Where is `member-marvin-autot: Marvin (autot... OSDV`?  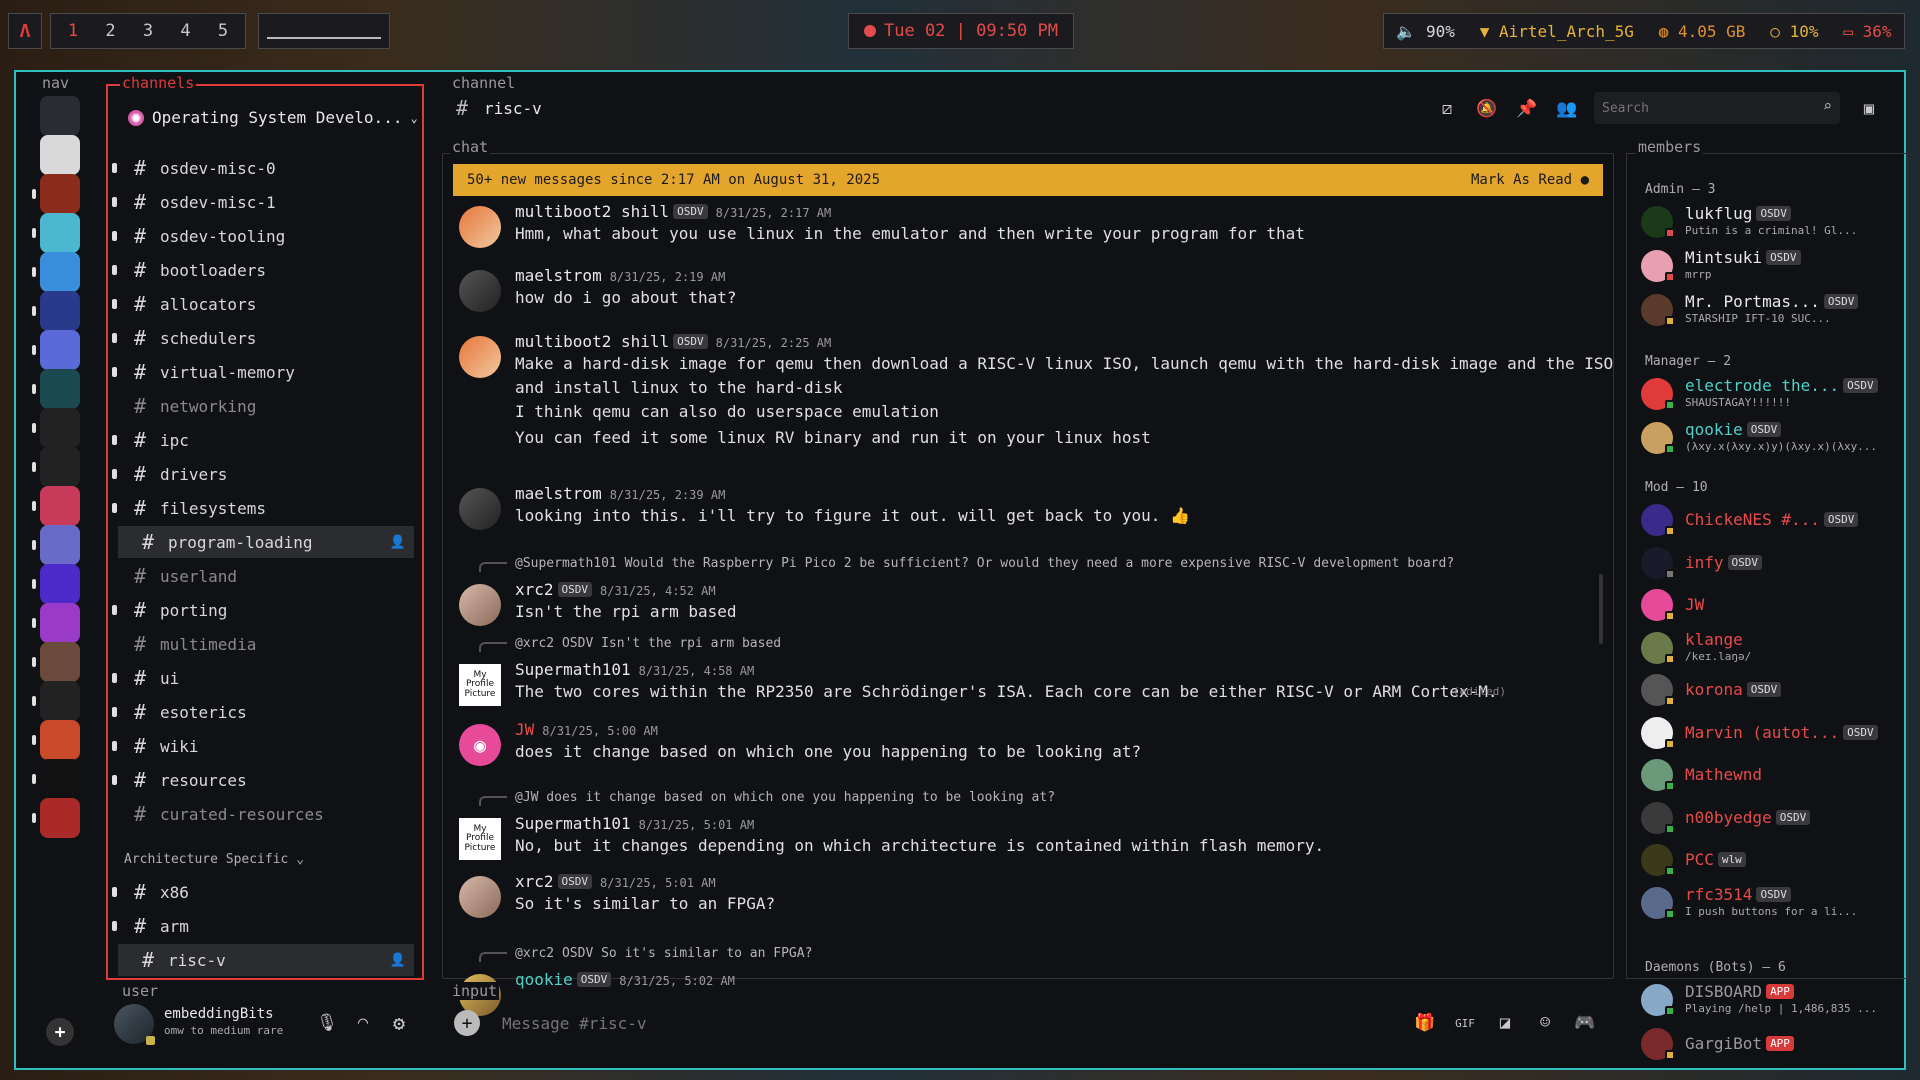
member-marvin-autot: Marvin (autot... OSDV is located at coordinates (1771, 733).